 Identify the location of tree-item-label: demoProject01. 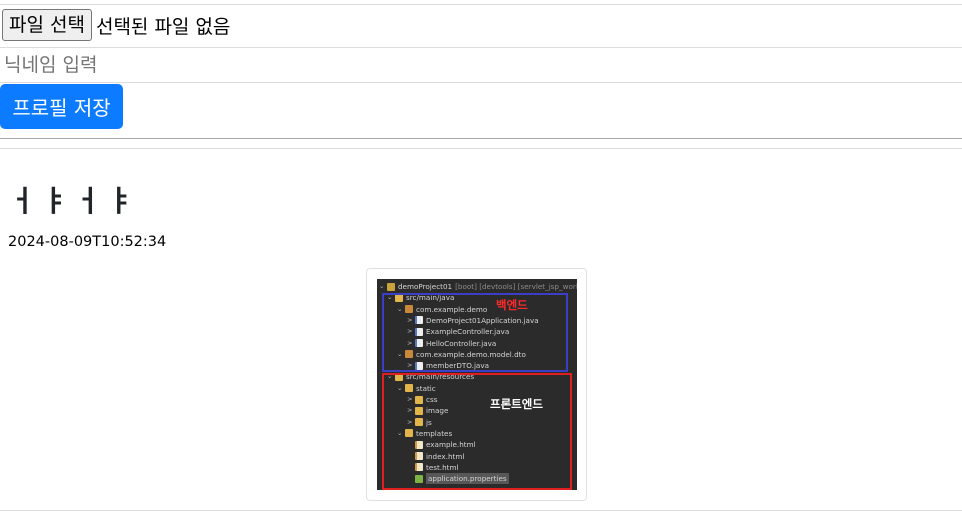
(425, 286).